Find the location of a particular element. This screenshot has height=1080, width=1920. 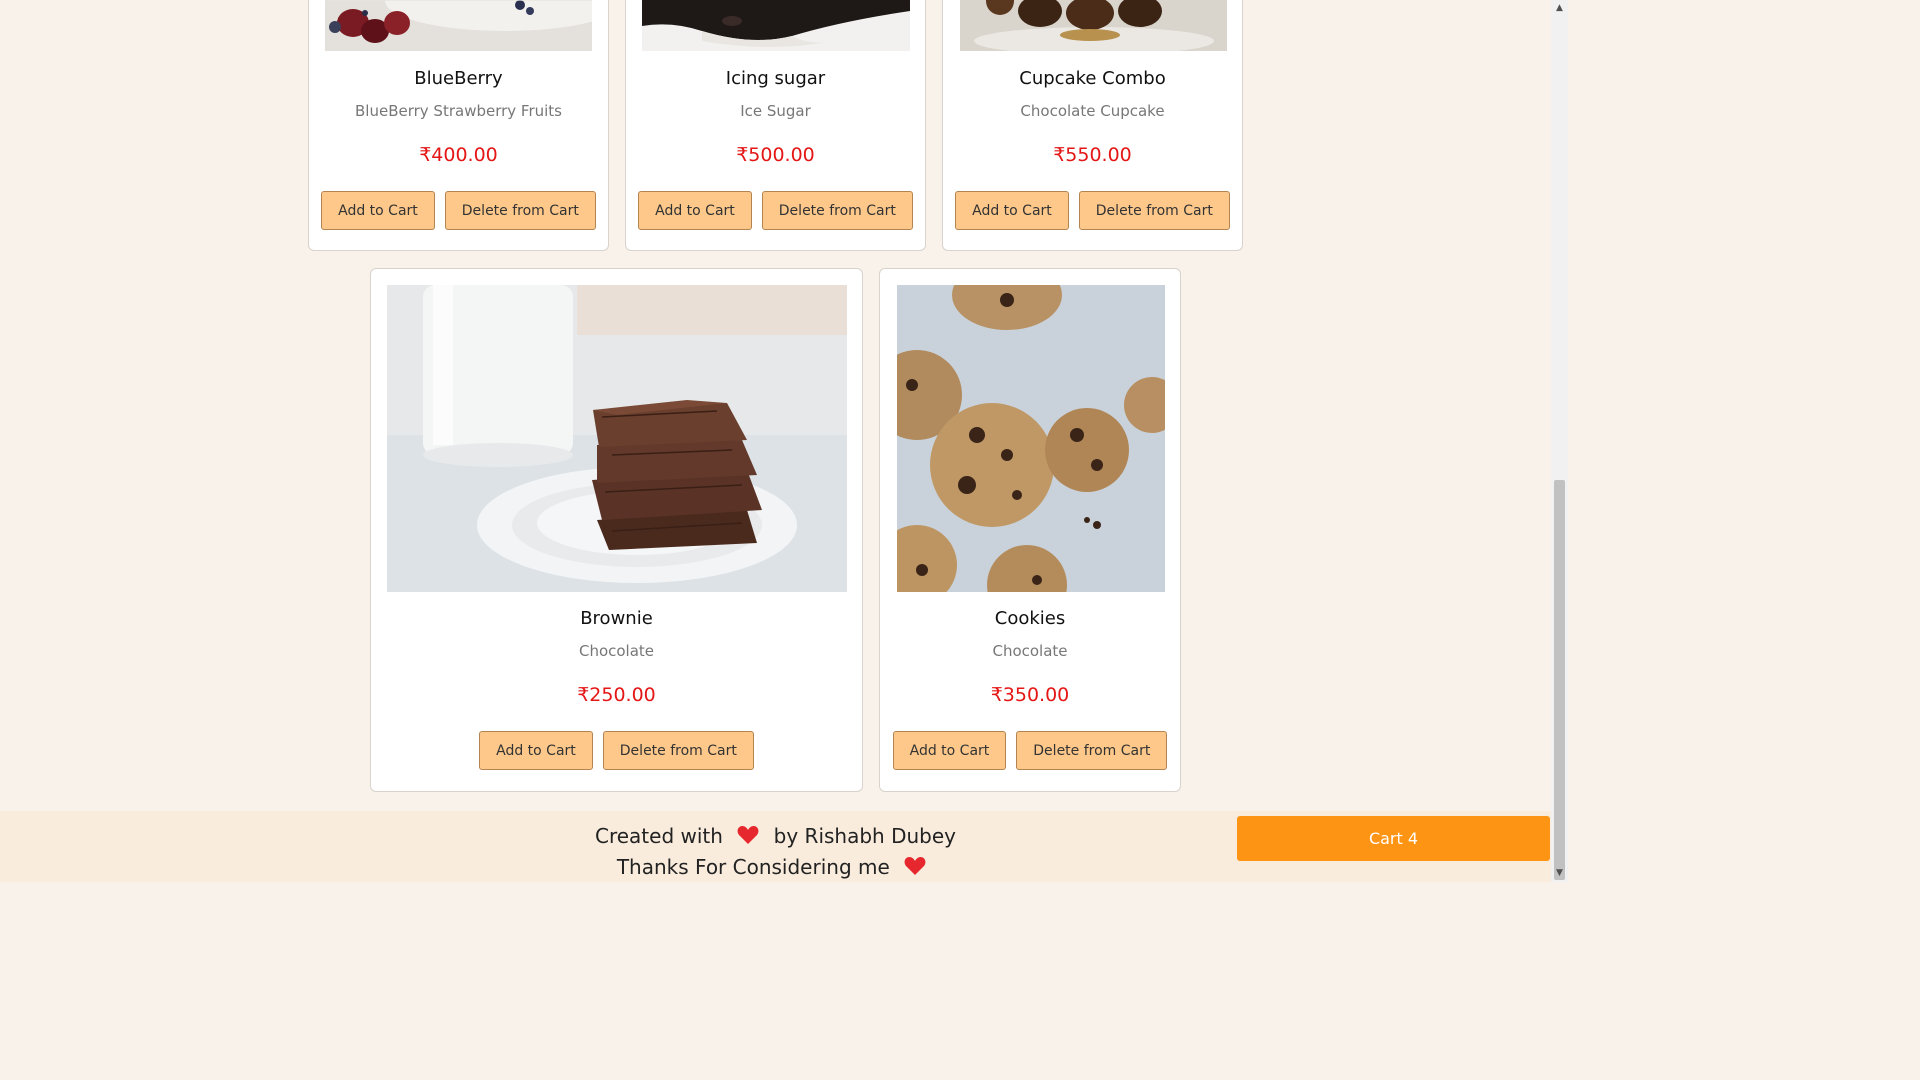

product-title: Icing sugar is located at coordinates (775, 78).